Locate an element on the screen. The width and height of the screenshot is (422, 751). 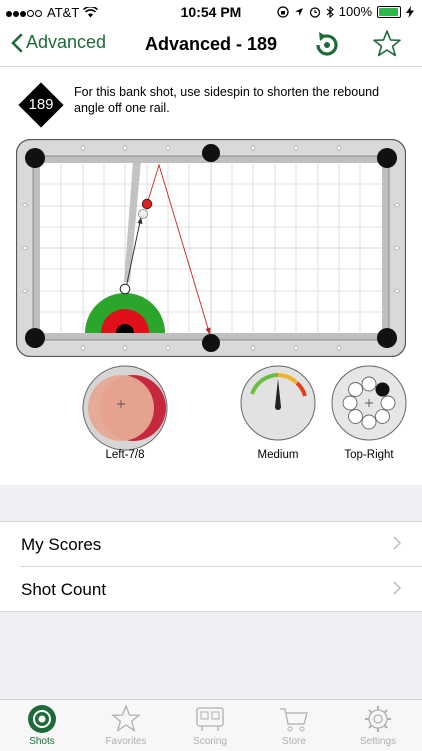
shot-number: 189 is located at coordinates (41, 104).